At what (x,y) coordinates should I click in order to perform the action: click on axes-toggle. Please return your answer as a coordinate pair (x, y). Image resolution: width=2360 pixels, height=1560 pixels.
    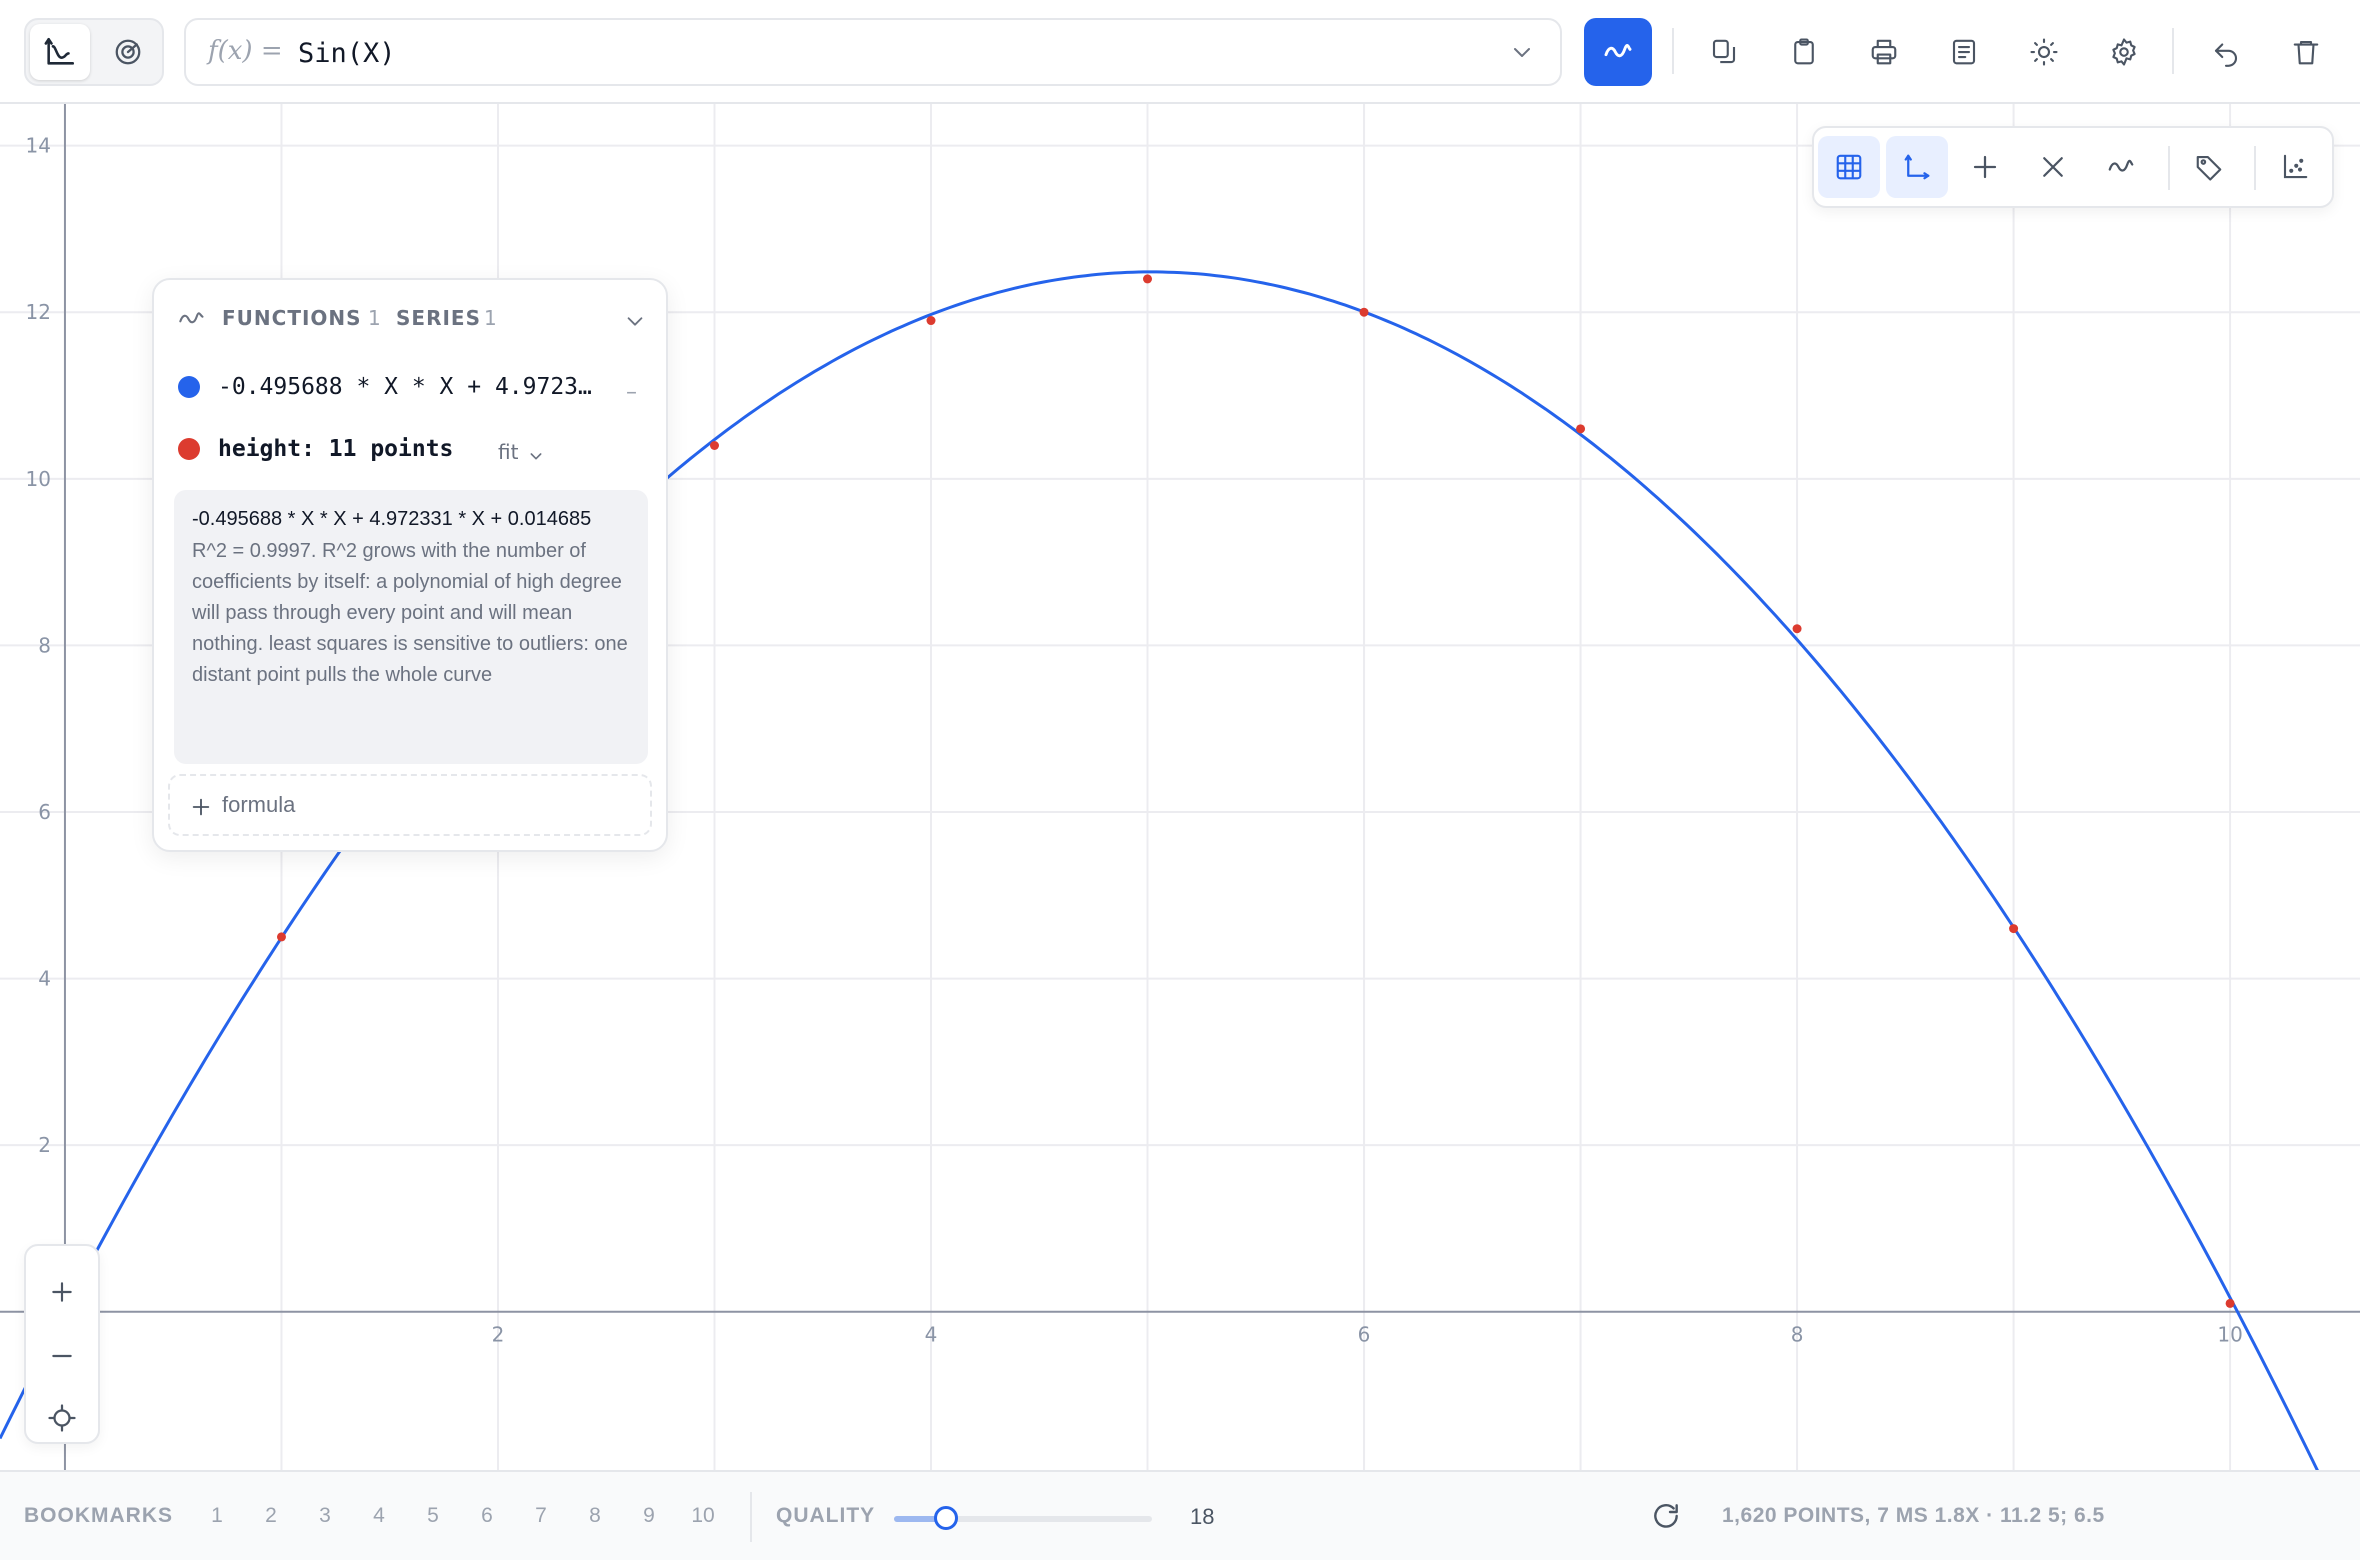
    Looking at the image, I should click on (1917, 167).